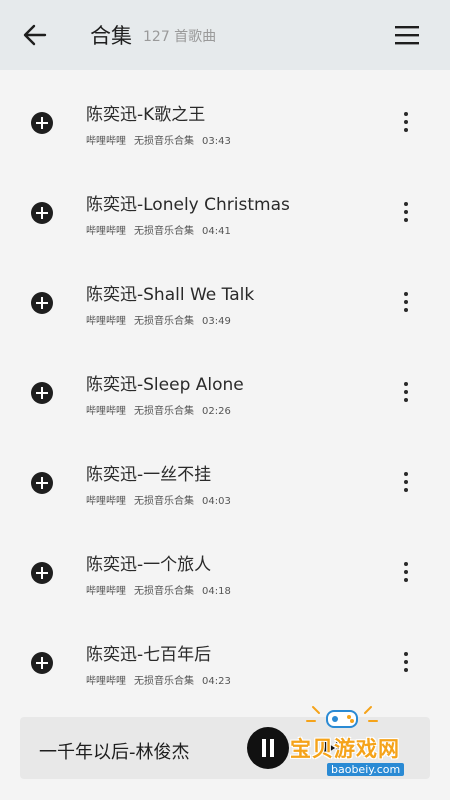  I want to click on song-row: 陈奕迅-Sleep Alone 哔哩哔哩 无损音乐合集 02:26, so click(225, 385).